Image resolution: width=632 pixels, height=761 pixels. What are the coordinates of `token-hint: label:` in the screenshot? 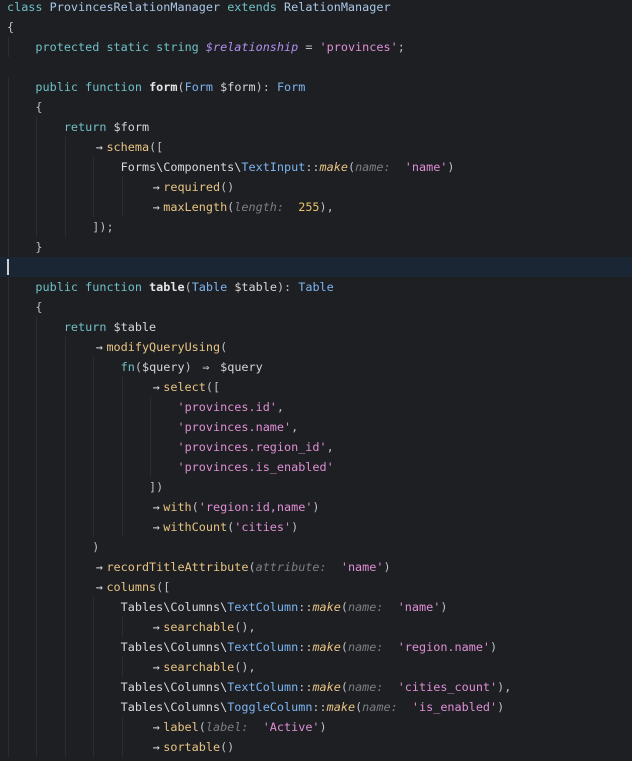 It's located at (230, 727).